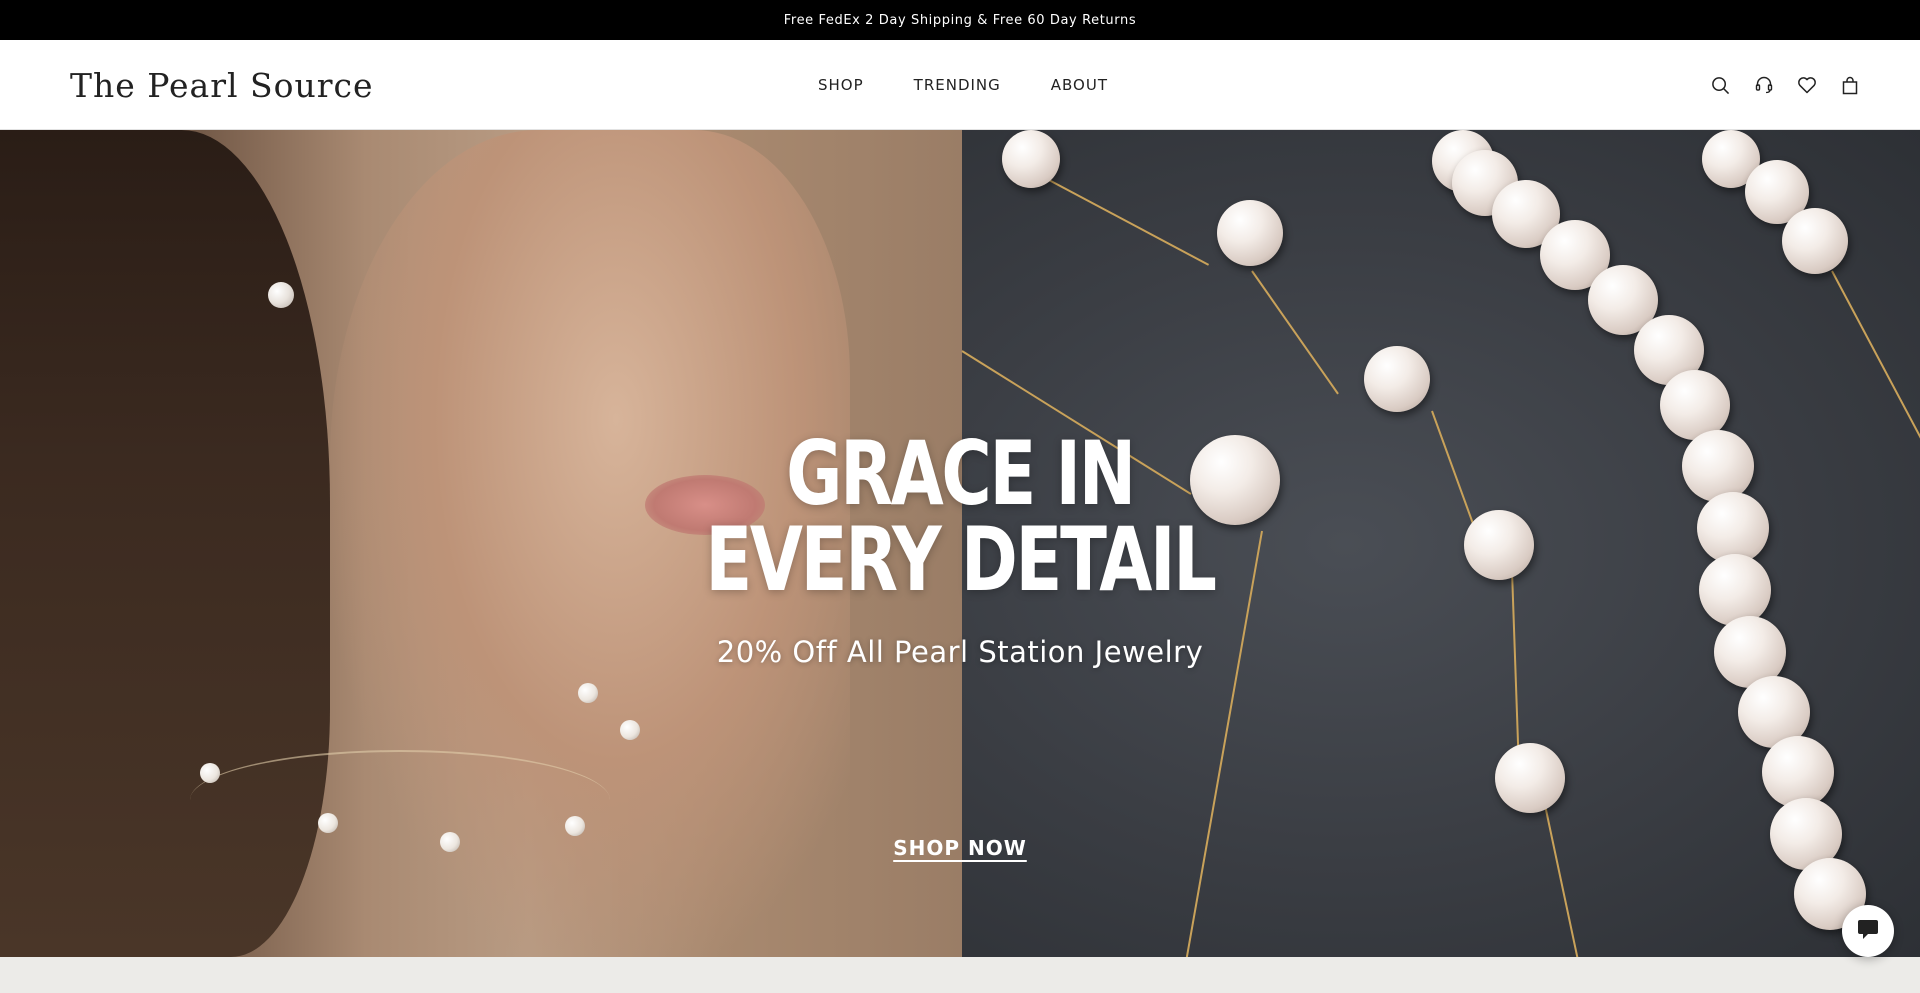 The width and height of the screenshot is (1920, 993). Describe the element at coordinates (281, 295) in the screenshot. I see `pearl-earring` at that location.